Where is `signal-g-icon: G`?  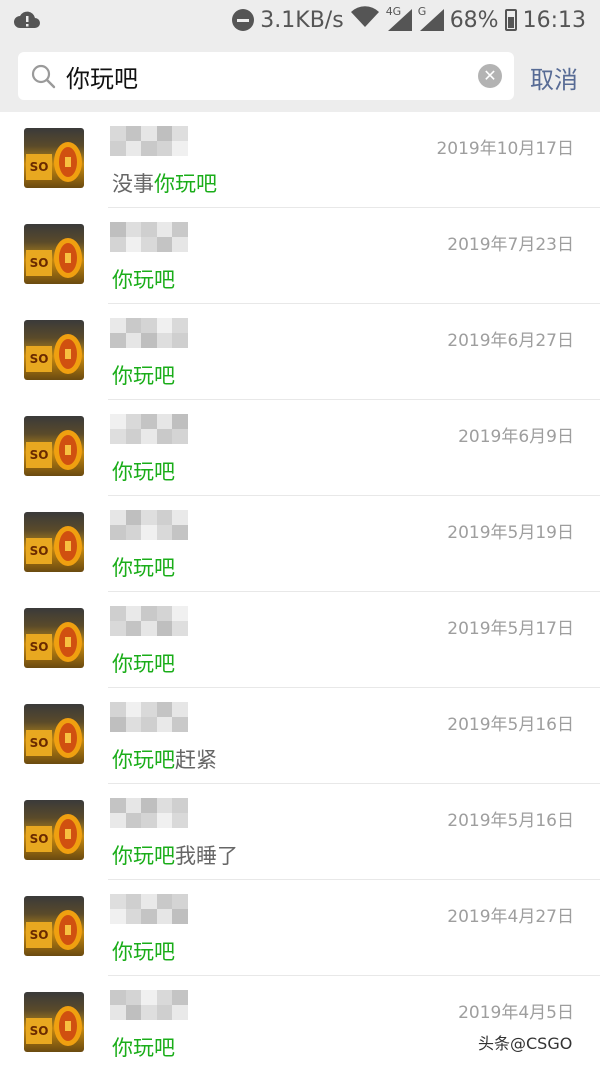
signal-g-icon: G is located at coordinates (431, 18).